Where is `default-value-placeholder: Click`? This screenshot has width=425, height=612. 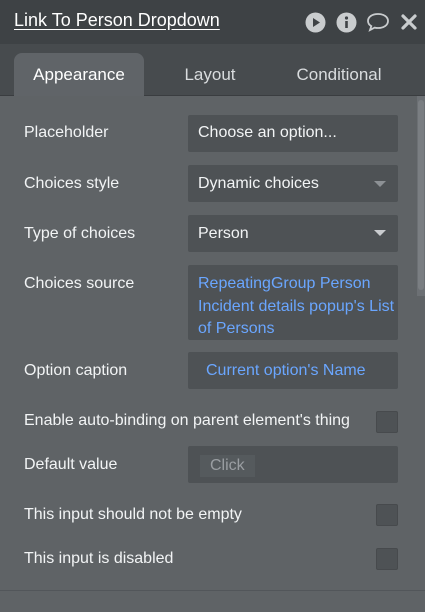
default-value-placeholder: Click is located at coordinates (227, 466).